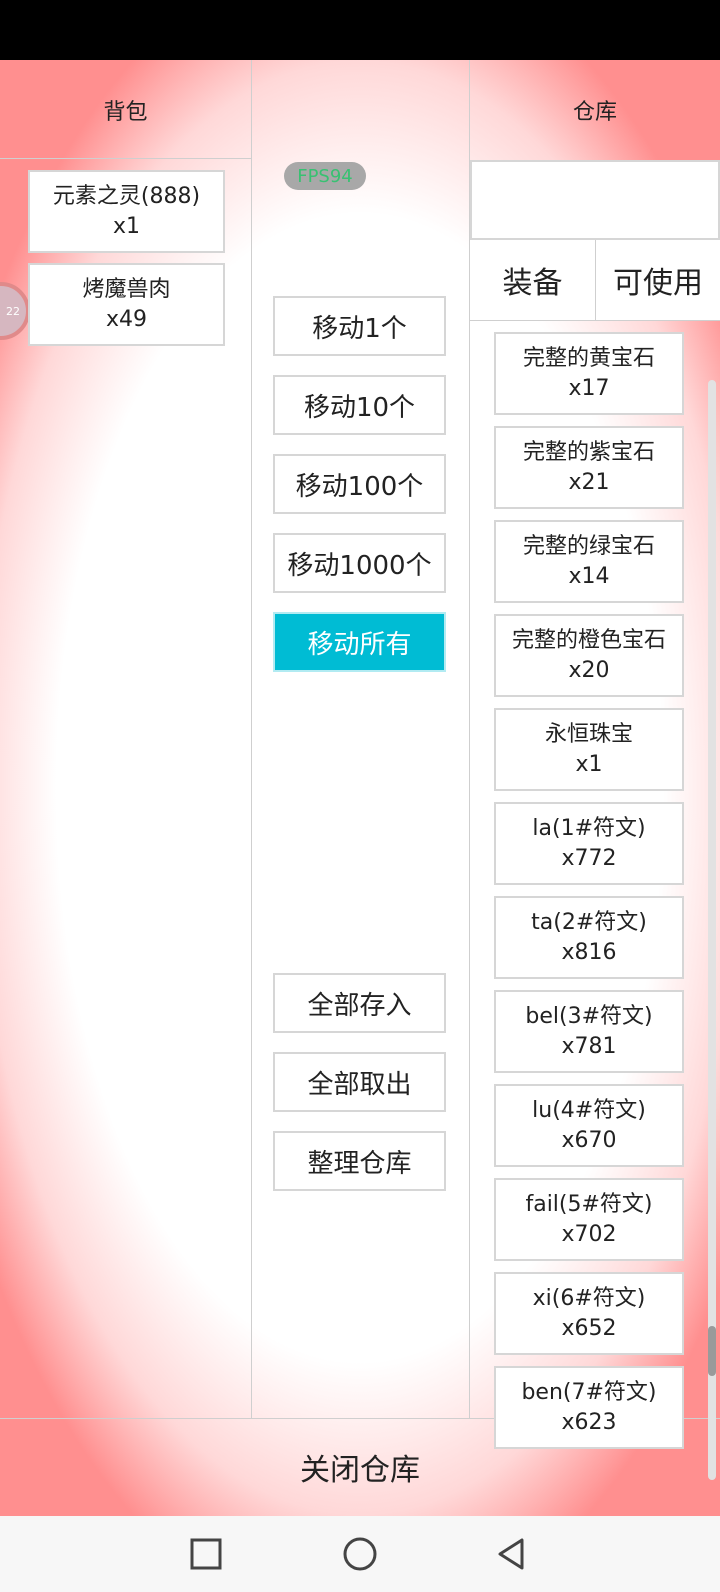 The width and height of the screenshot is (720, 1592). What do you see at coordinates (126, 211) in the screenshot?
I see `backpack-item: 元素之灵(888) x1` at bounding box center [126, 211].